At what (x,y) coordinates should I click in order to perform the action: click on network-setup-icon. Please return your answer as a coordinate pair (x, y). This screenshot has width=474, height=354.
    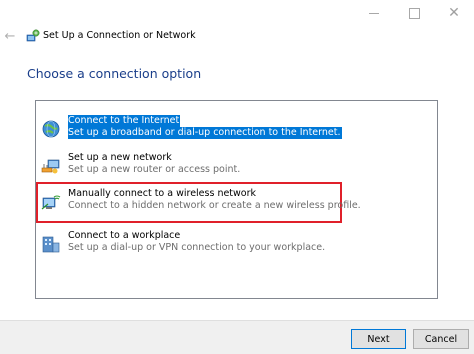
    Looking at the image, I should click on (33, 35).